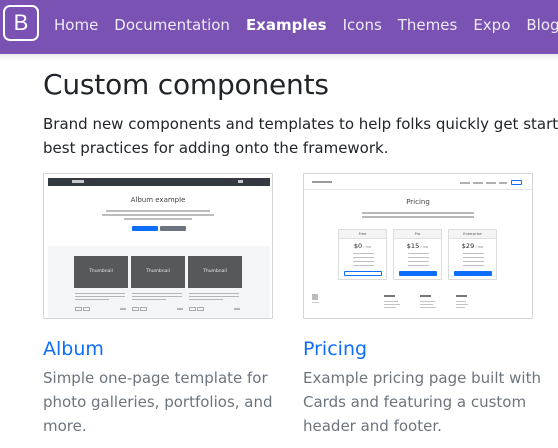 The height and width of the screenshot is (448, 558). Describe the element at coordinates (418, 202) in the screenshot. I see `pricing-mini-heading: Pricing` at that location.